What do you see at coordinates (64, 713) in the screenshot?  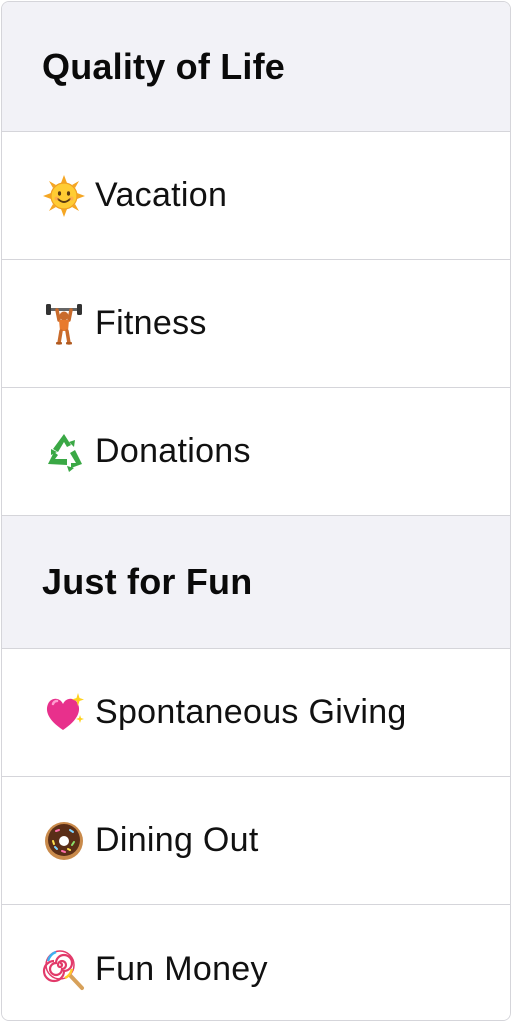 I see `sparkling-heart-icon` at bounding box center [64, 713].